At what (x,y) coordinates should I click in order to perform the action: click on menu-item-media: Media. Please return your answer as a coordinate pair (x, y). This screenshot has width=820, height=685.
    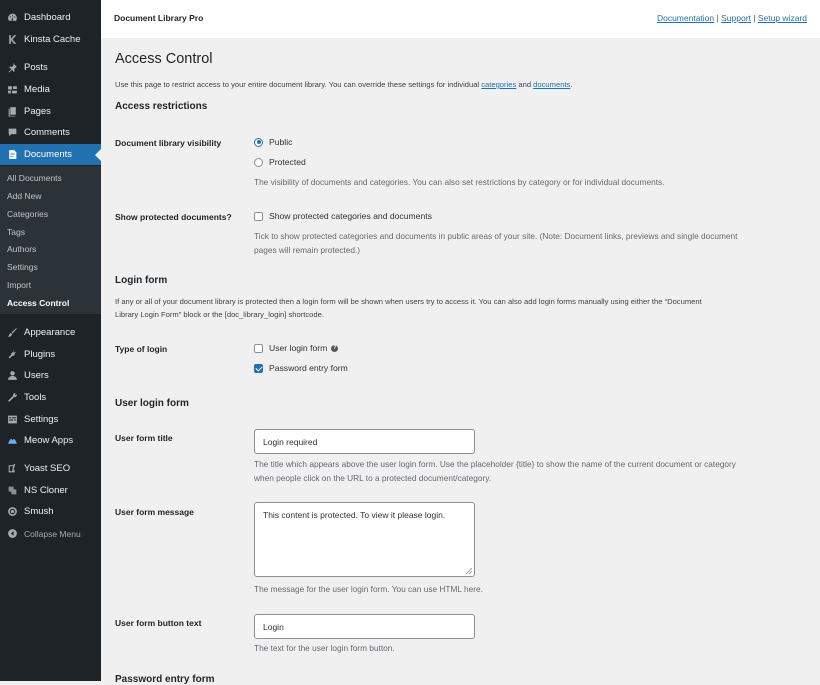
    Looking at the image, I should click on (50, 89).